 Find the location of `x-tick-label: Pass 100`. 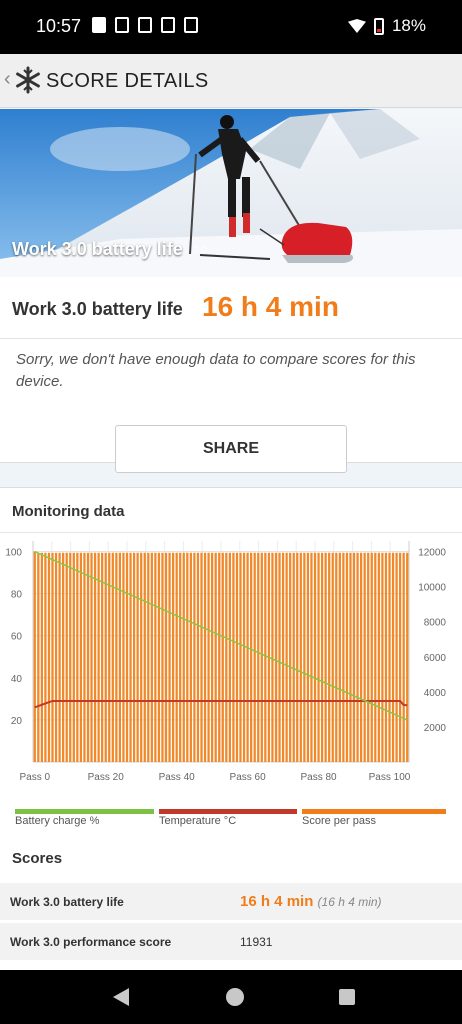

x-tick-label: Pass 100 is located at coordinates (390, 777).